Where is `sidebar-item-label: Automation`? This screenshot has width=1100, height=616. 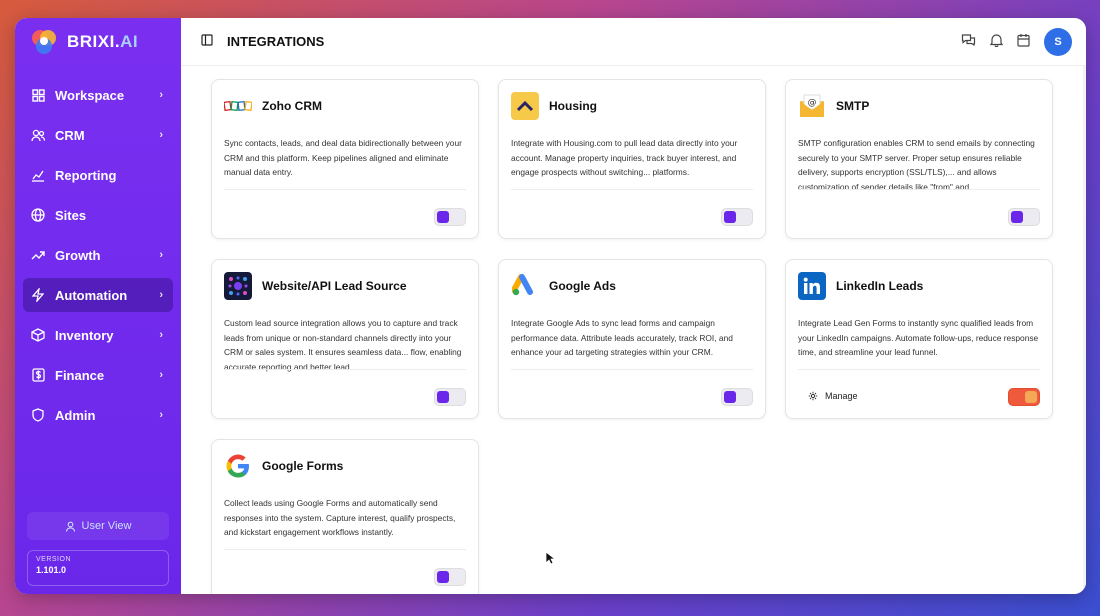 sidebar-item-label: Automation is located at coordinates (91, 295).